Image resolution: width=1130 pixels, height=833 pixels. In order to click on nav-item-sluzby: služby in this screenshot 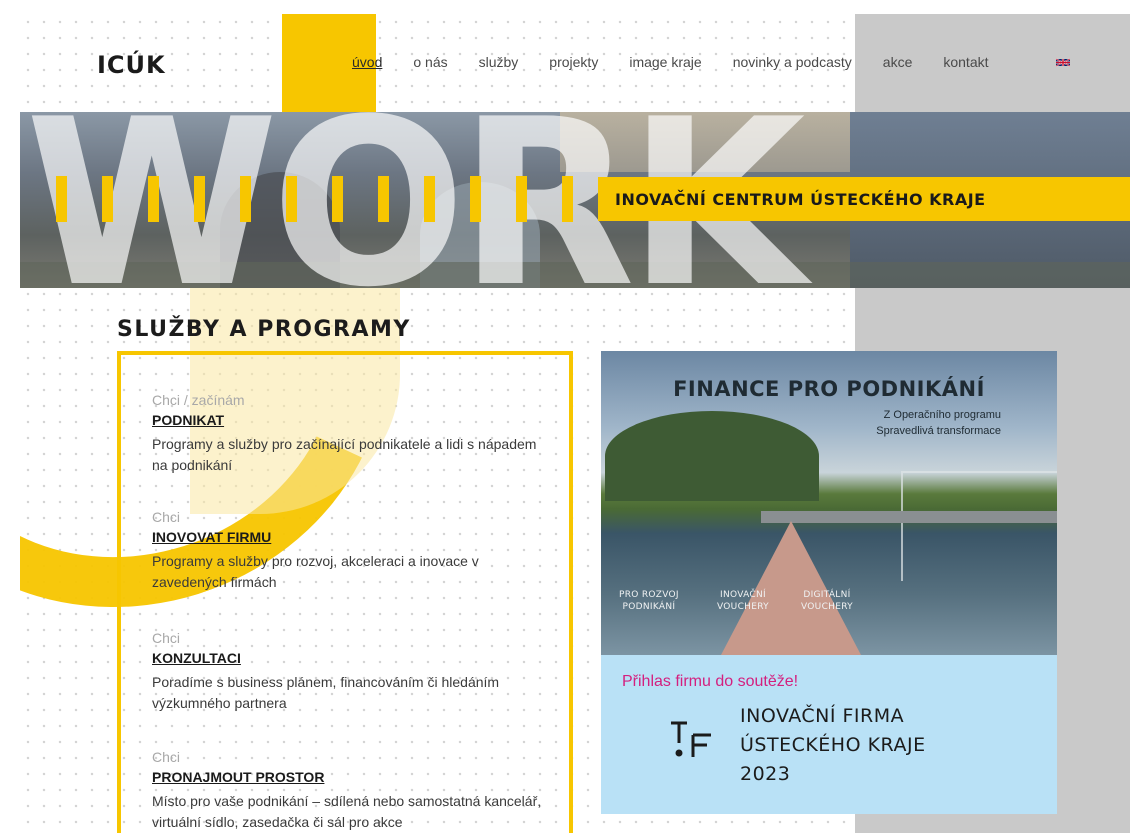, I will do `click(499, 62)`.